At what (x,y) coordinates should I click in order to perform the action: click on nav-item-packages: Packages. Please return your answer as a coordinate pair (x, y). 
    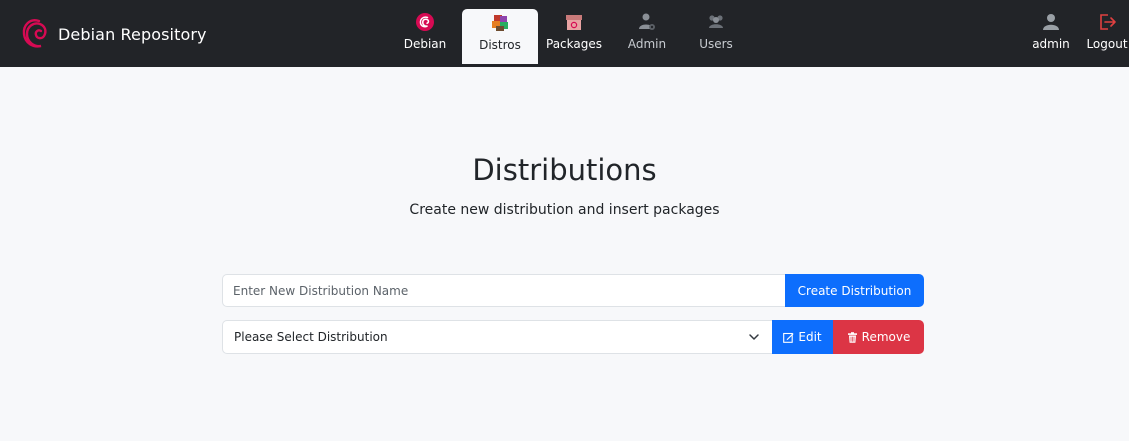
    Looking at the image, I should click on (574, 39).